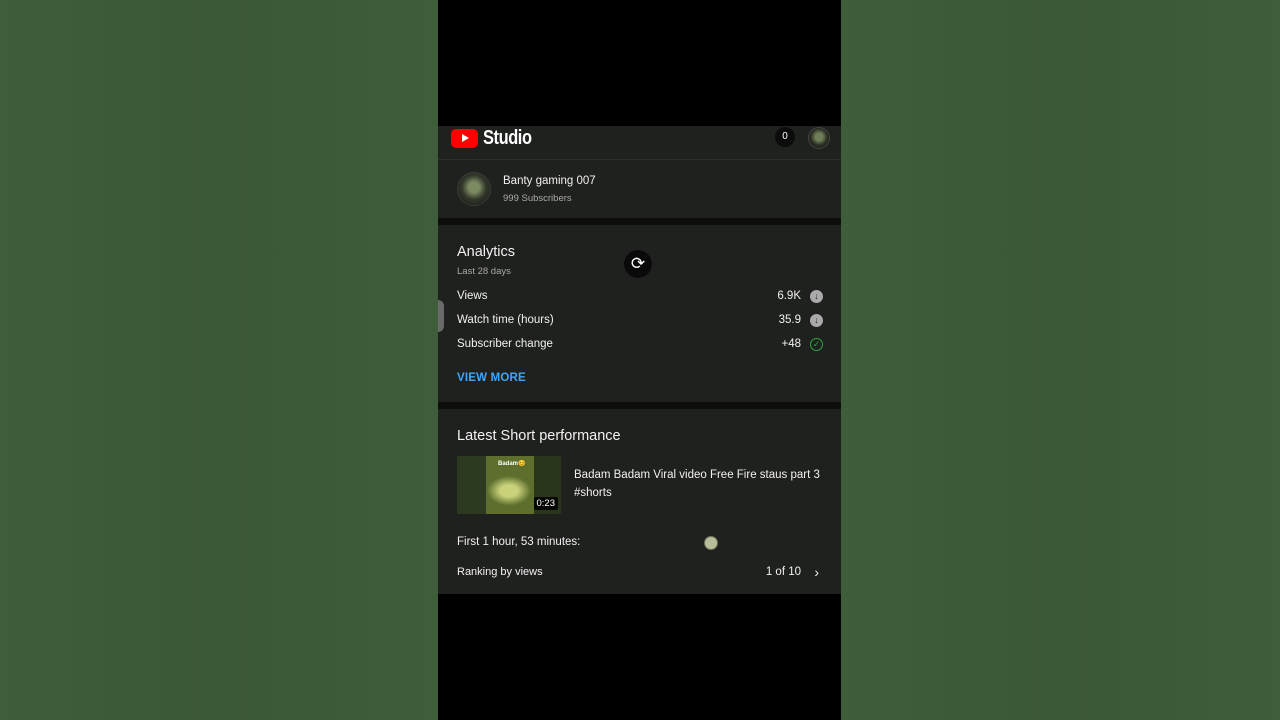 The image size is (1280, 720). I want to click on video-duration: 0:23, so click(545, 503).